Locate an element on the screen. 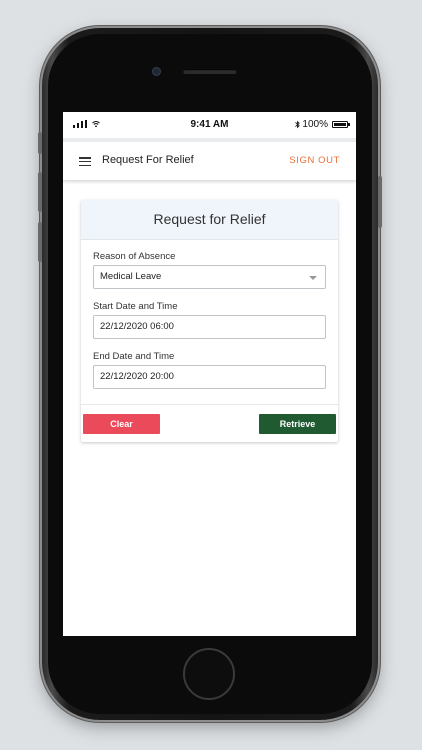 This screenshot has height=750, width=422. volume-up-button is located at coordinates (40, 192).